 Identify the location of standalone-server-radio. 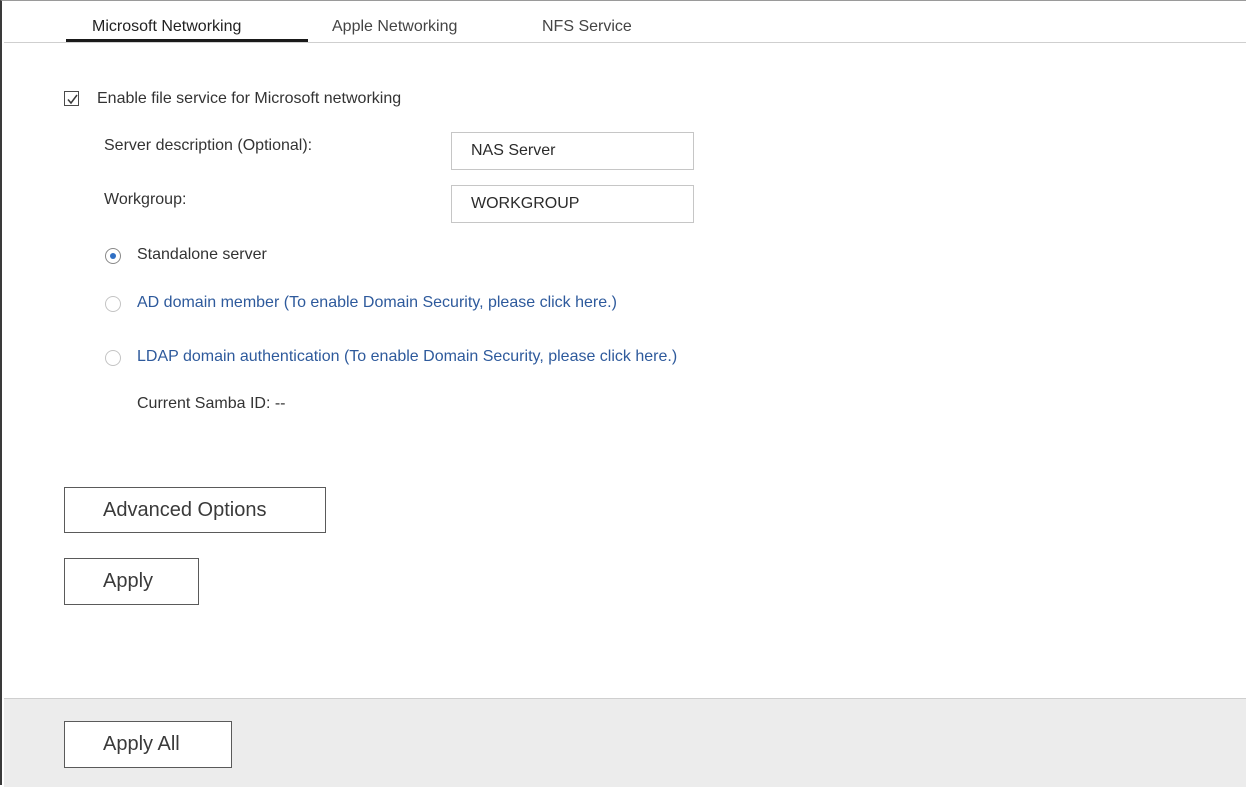
(113, 256).